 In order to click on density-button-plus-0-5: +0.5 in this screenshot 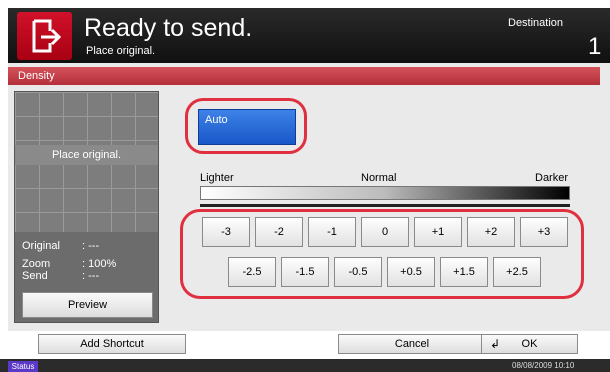, I will do `click(411, 272)`.